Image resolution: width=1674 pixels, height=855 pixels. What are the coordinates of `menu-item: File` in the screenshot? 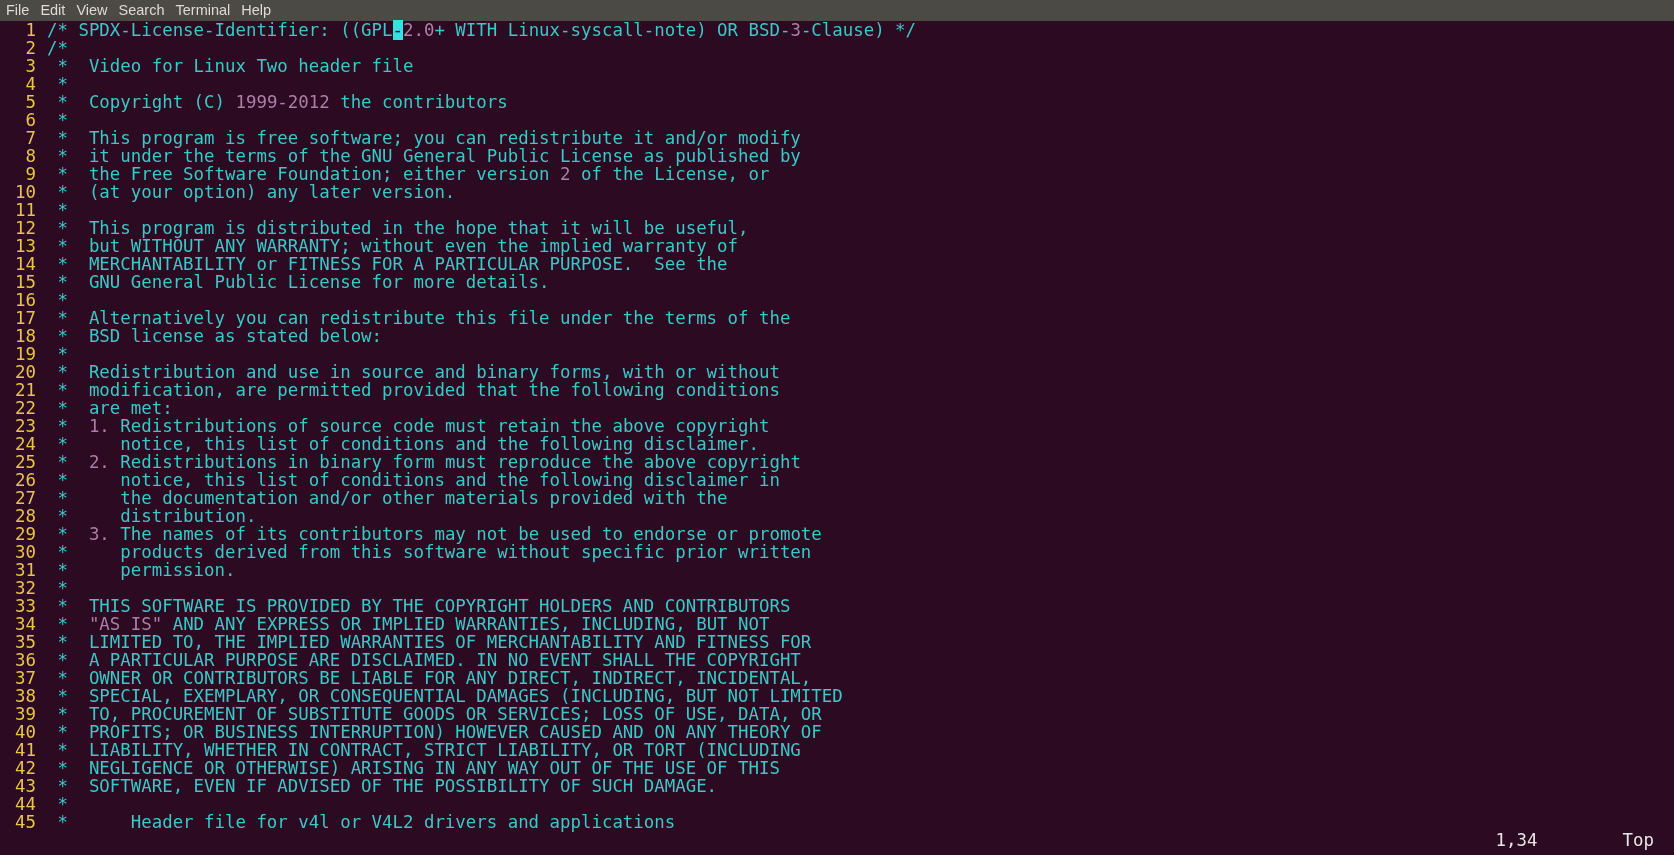 It's located at (18, 10).